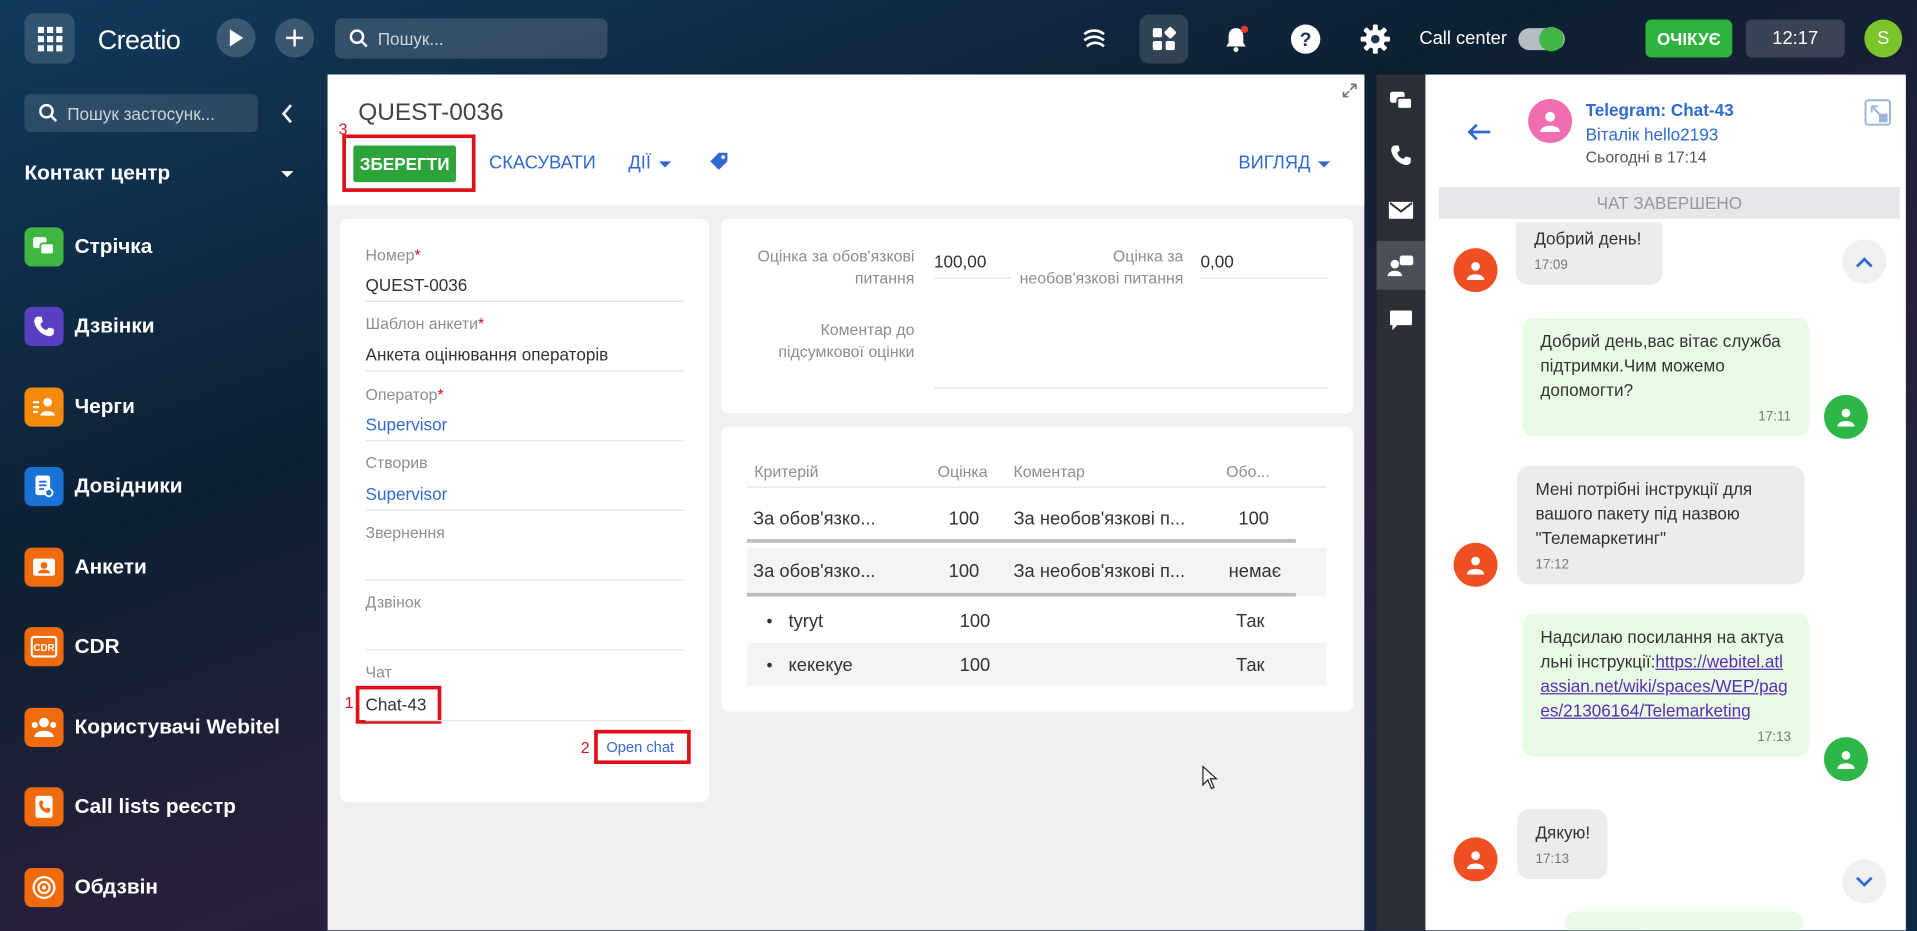  I want to click on final-comment-label: Коментар допідсумкової оцінки, so click(817, 341).